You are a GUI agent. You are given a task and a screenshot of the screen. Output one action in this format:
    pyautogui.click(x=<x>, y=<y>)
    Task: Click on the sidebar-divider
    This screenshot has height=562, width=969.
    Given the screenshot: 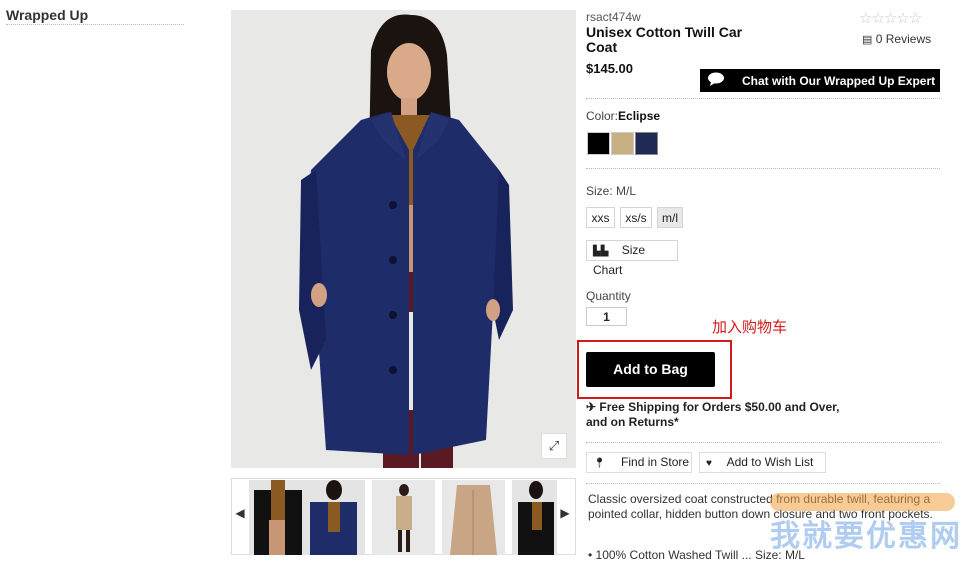 What is the action you would take?
    pyautogui.click(x=95, y=24)
    